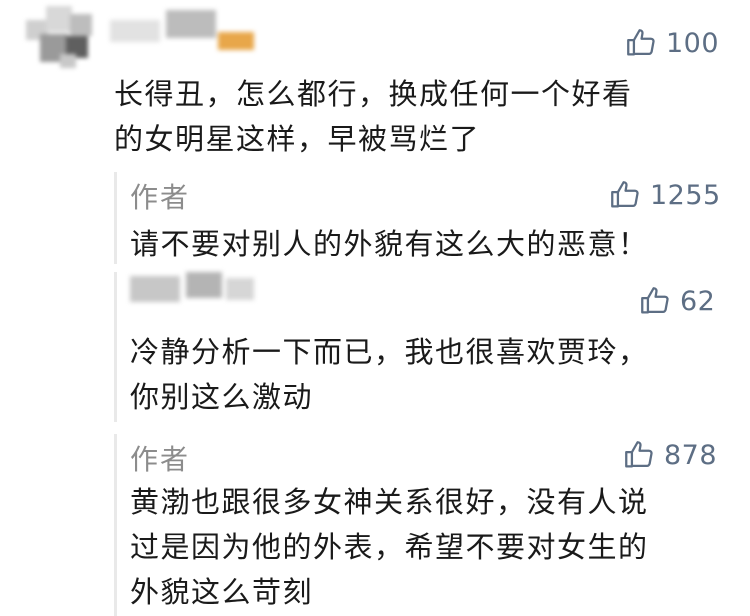 The image size is (750, 616). What do you see at coordinates (61, 37) in the screenshot?
I see `blurred-avatar-icon` at bounding box center [61, 37].